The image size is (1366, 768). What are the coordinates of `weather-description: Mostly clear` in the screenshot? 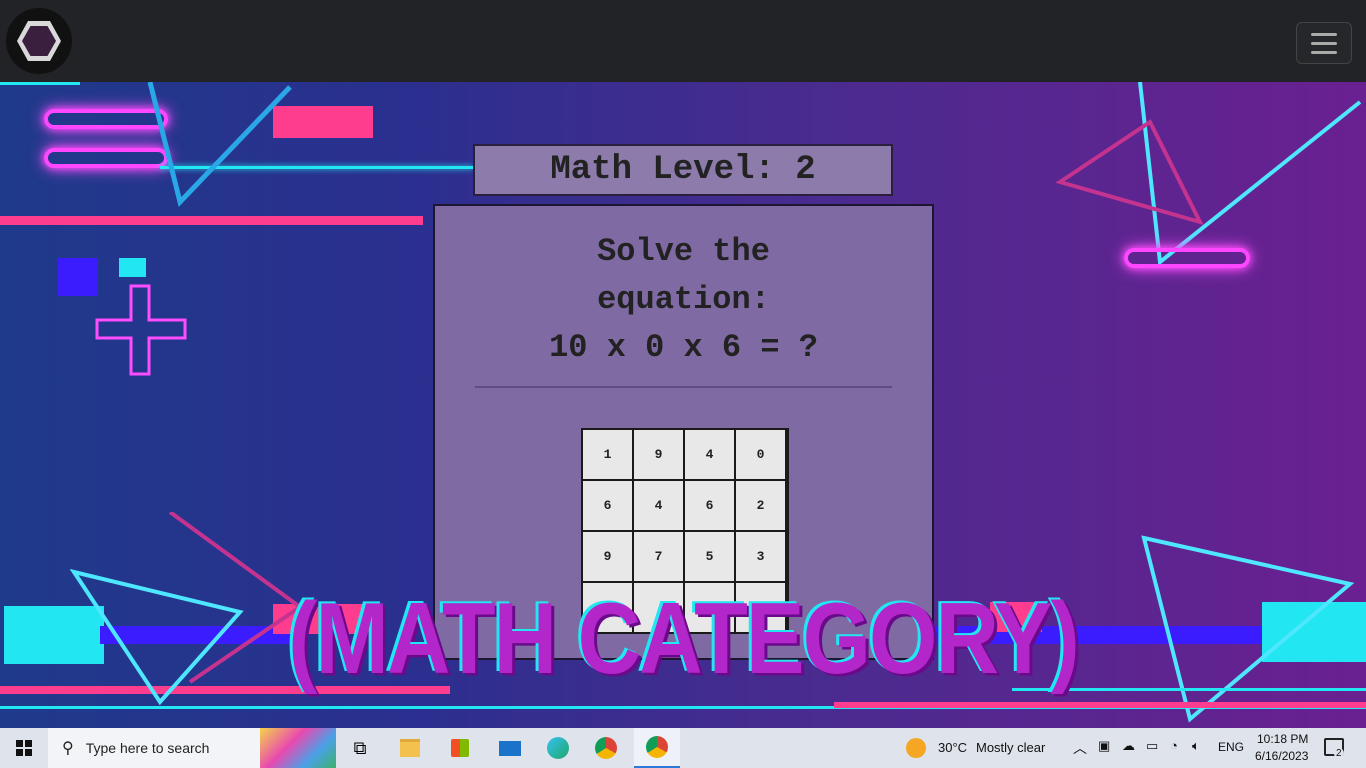 It's located at (1010, 747).